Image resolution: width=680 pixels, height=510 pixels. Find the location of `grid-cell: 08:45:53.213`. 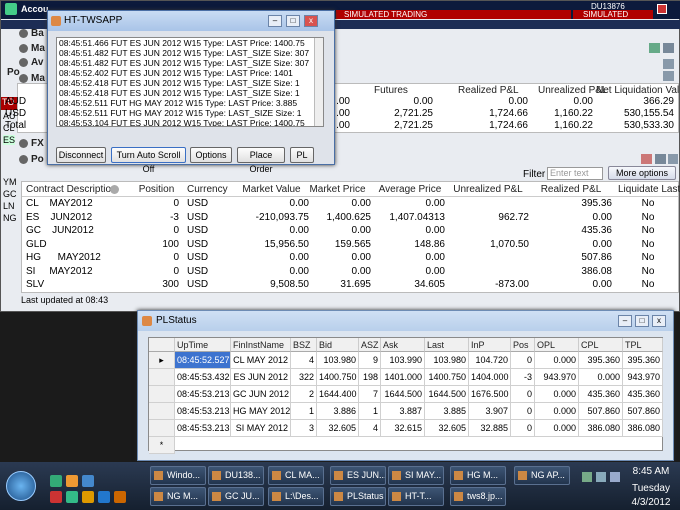

grid-cell: 08:45:53.213 is located at coordinates (203, 394).